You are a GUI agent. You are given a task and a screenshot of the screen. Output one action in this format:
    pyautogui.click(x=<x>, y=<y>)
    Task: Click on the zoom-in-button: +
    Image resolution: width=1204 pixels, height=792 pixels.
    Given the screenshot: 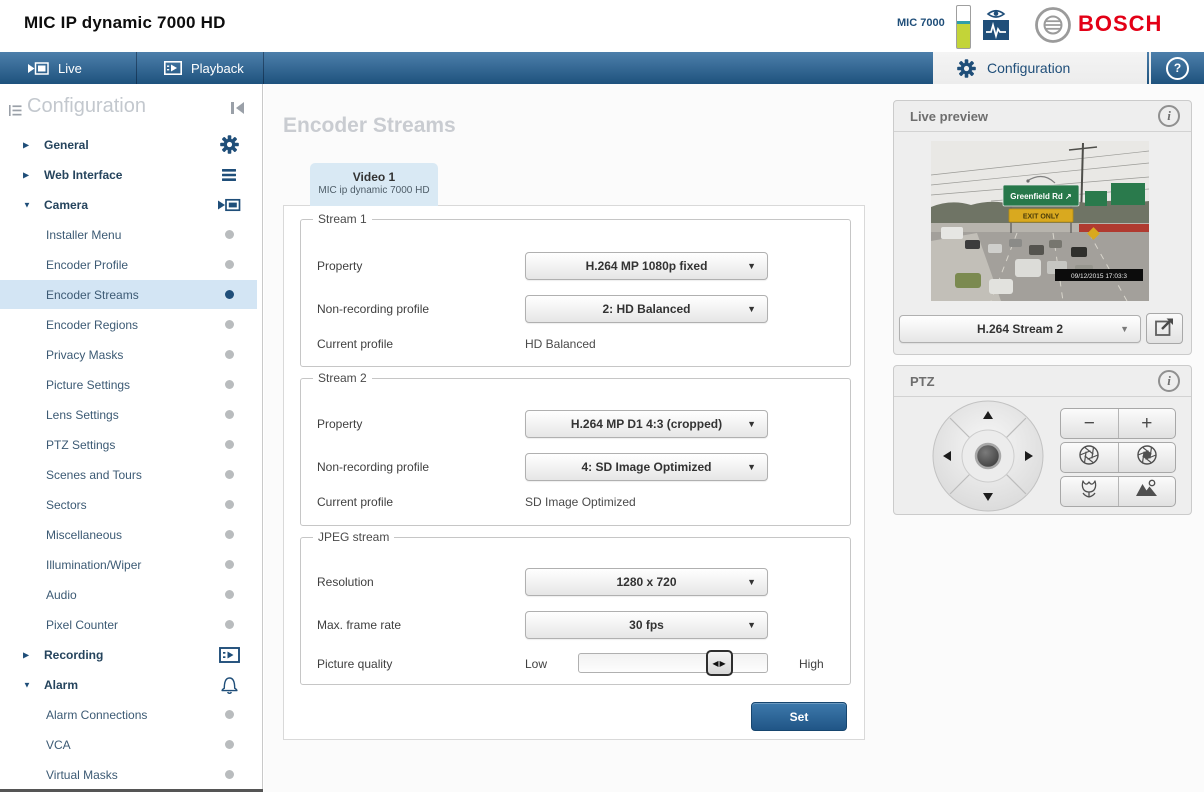 What is the action you would take?
    pyautogui.click(x=1146, y=423)
    